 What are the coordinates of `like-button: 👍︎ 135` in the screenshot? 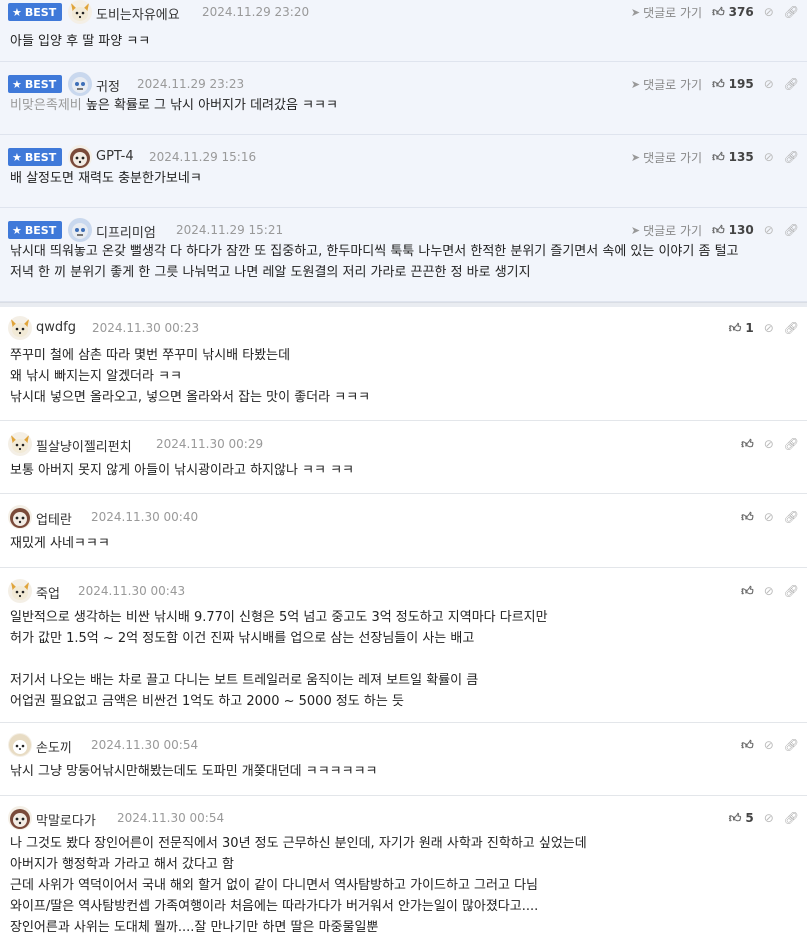 It's located at (733, 157).